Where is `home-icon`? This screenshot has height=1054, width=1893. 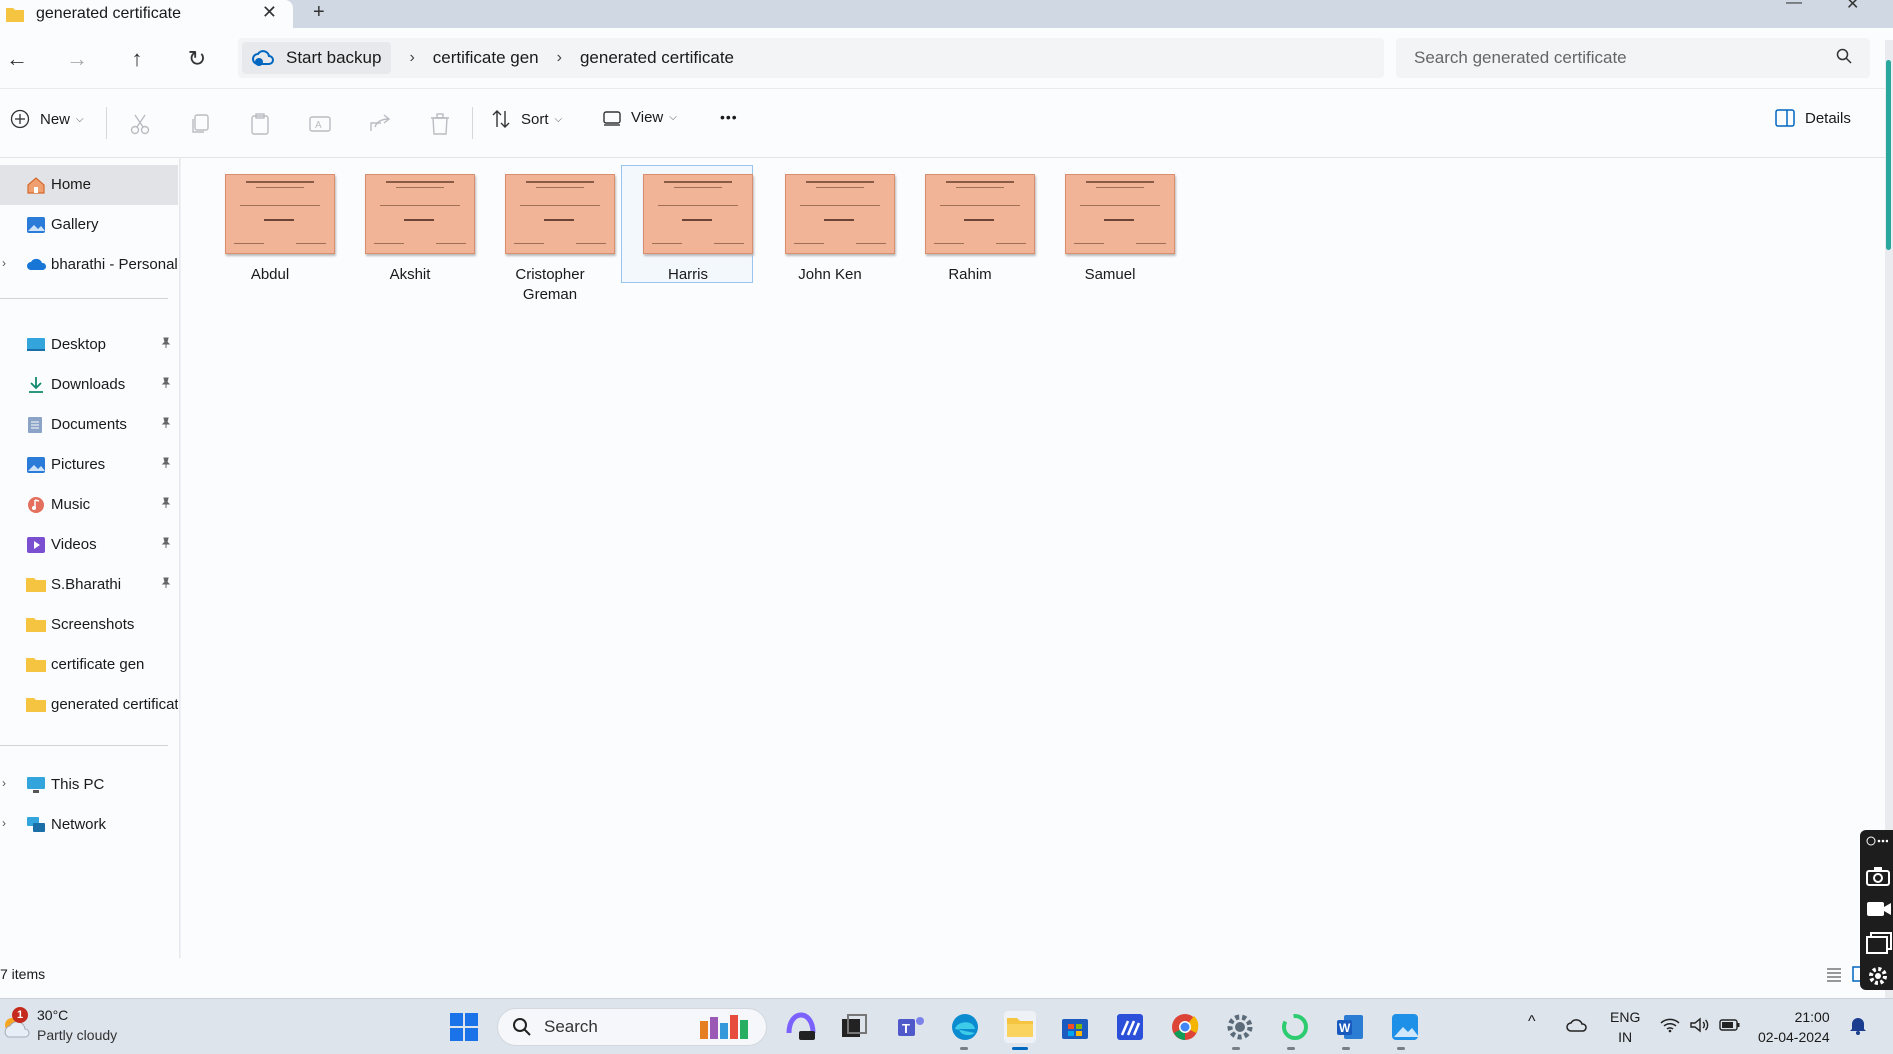 home-icon is located at coordinates (36, 185).